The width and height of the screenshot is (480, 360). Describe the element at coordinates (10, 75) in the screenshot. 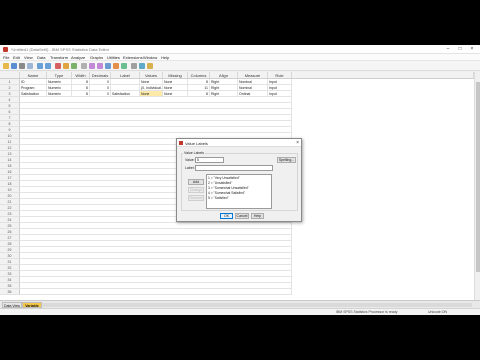

I see `corner-header` at that location.